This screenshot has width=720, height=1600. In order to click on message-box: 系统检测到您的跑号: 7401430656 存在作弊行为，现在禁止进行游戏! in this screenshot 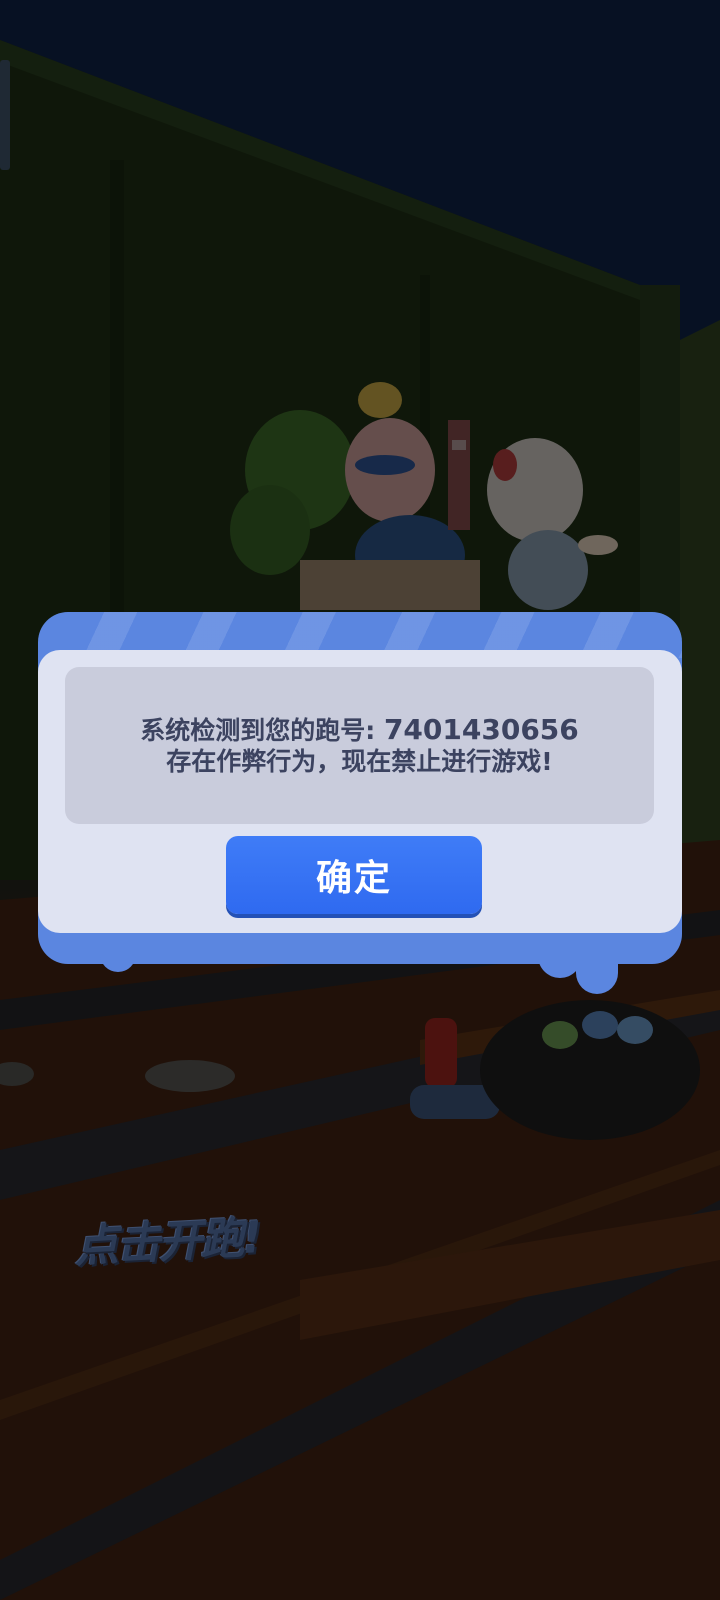, I will do `click(359, 745)`.